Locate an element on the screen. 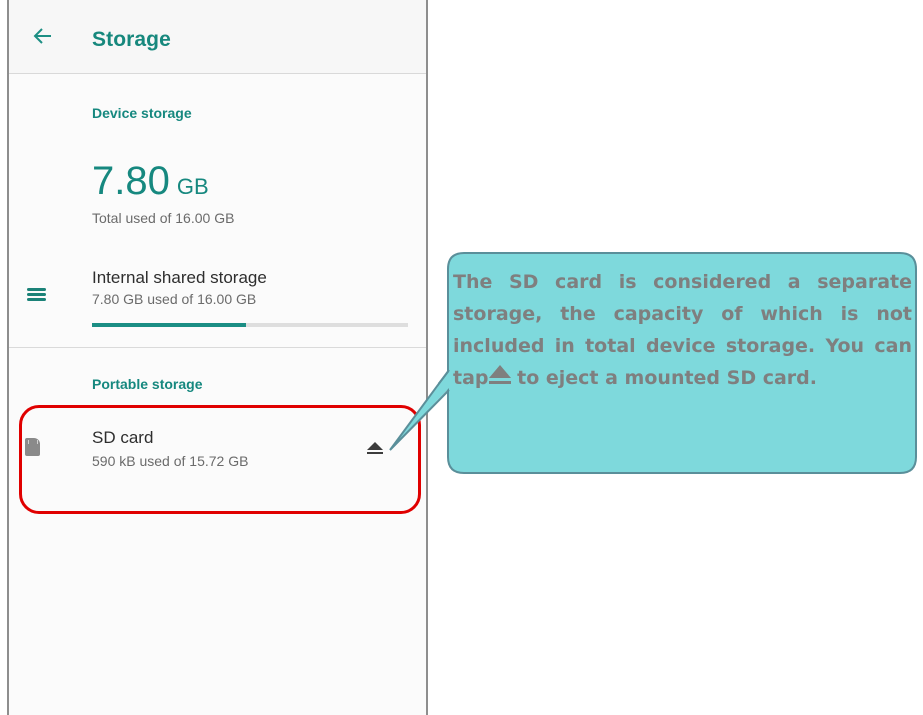 The image size is (923, 715). total-used-unit: GB is located at coordinates (192, 186).